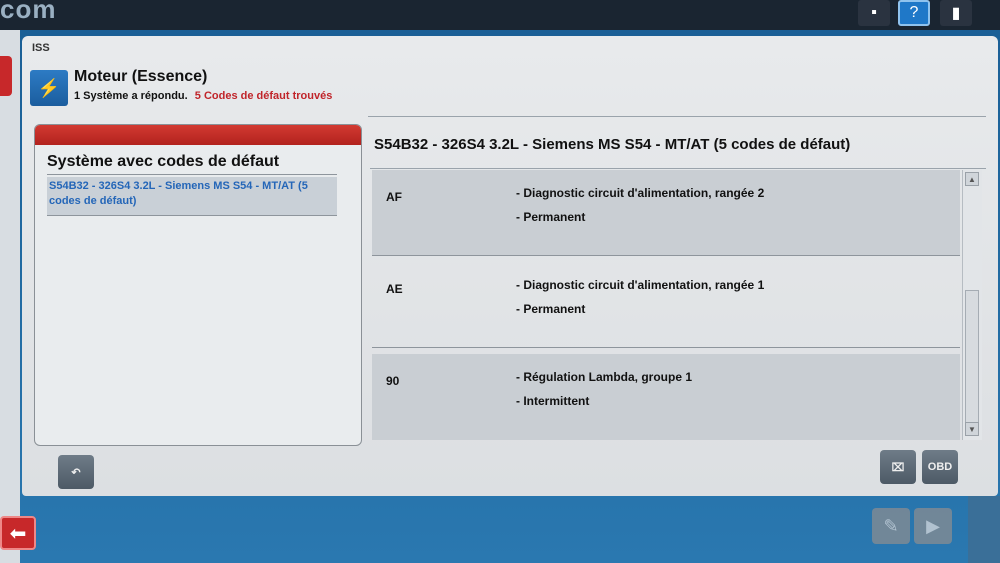 The image size is (1000, 563). I want to click on fault-code-id: AF, so click(394, 197).